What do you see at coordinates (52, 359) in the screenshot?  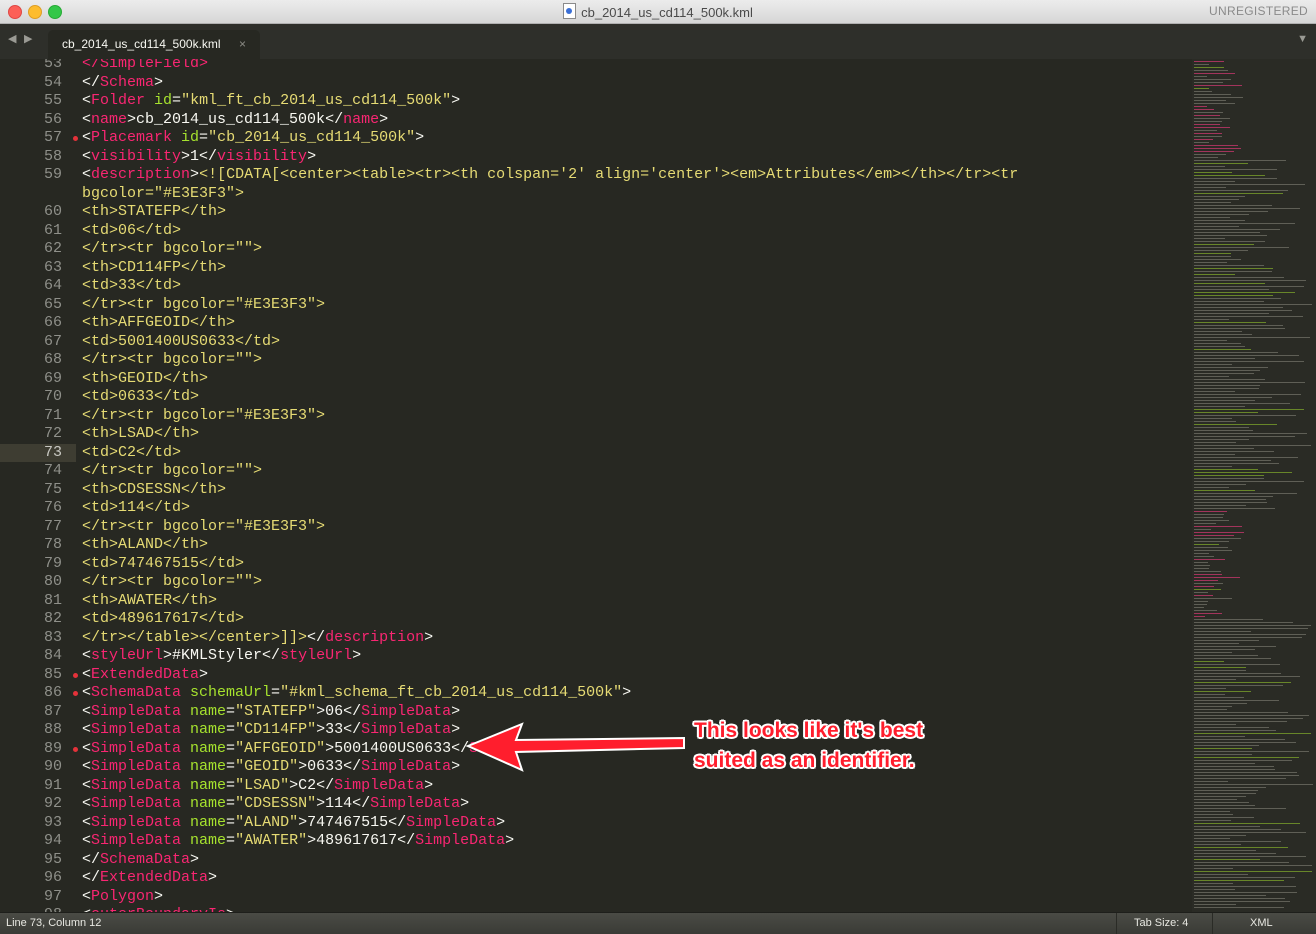 I see `line-number: 68` at bounding box center [52, 359].